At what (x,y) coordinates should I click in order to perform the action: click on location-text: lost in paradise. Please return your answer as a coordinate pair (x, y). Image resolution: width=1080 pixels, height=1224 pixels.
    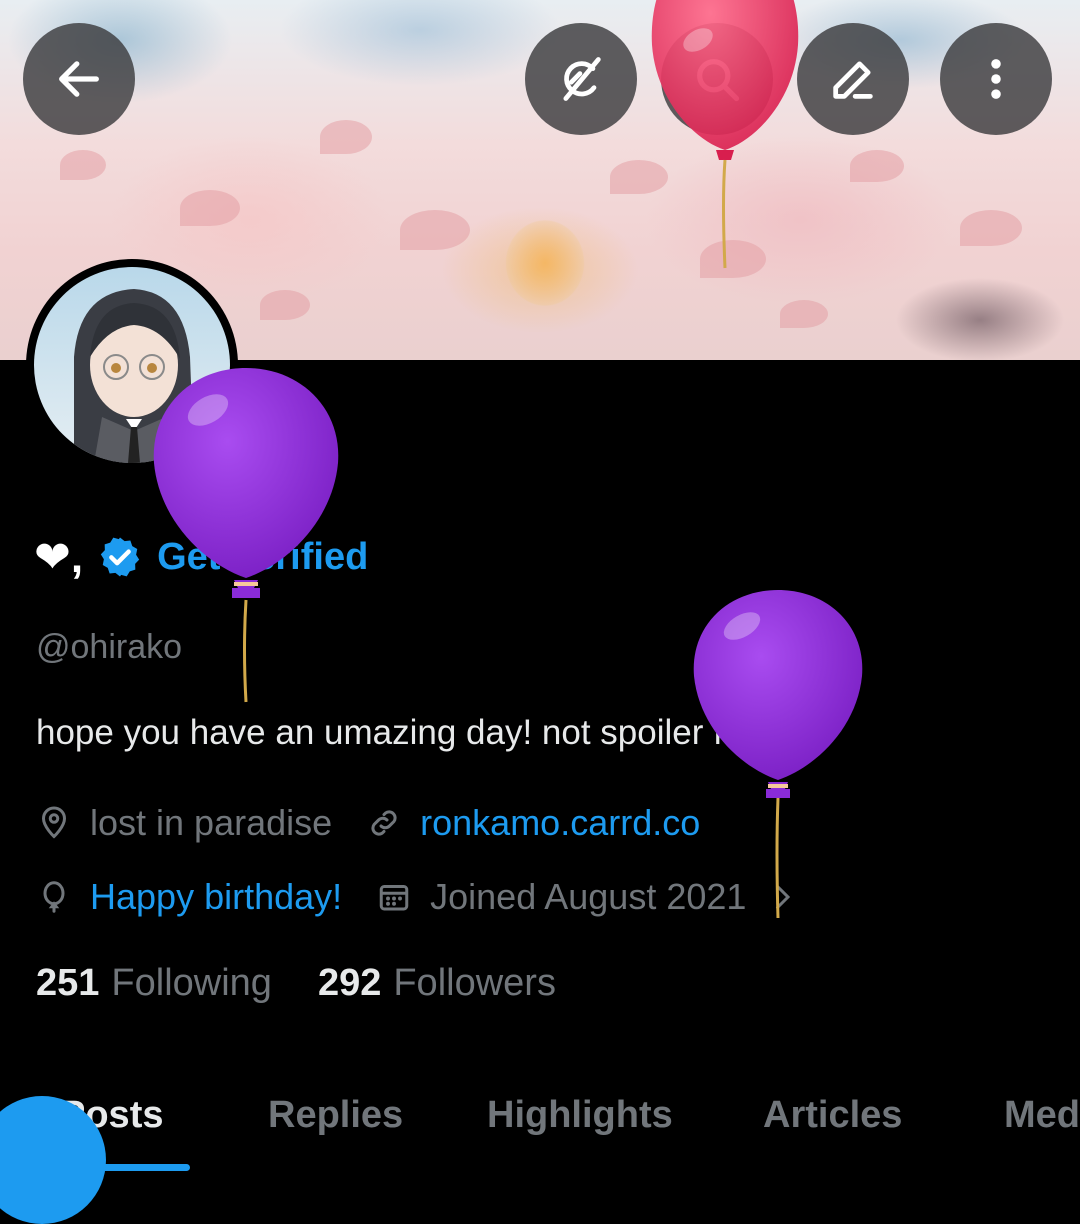
    Looking at the image, I should click on (211, 822).